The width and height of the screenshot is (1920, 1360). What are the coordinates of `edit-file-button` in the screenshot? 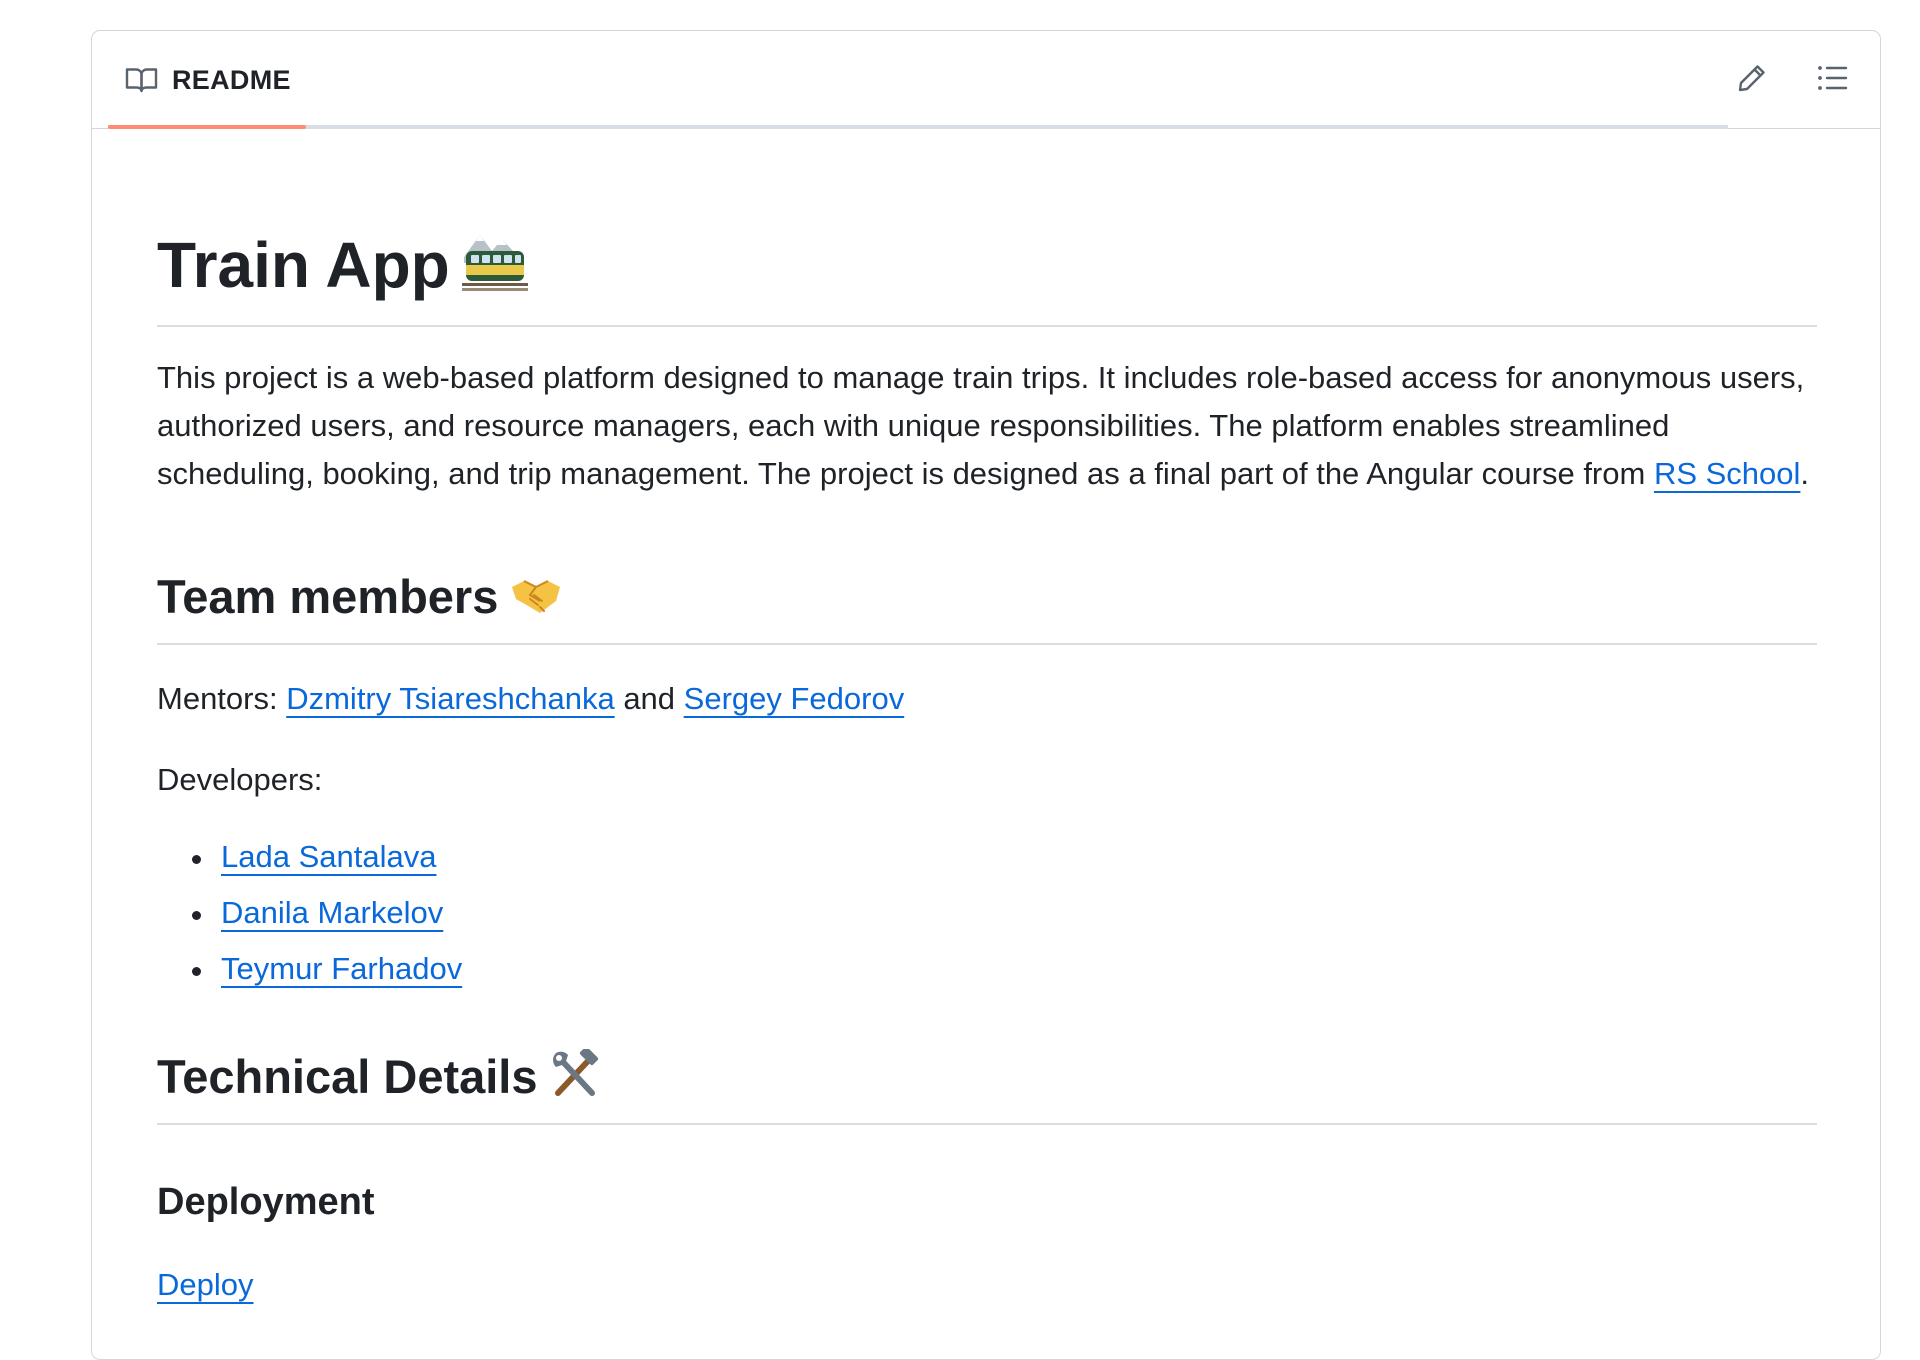 It's located at (1752, 80).